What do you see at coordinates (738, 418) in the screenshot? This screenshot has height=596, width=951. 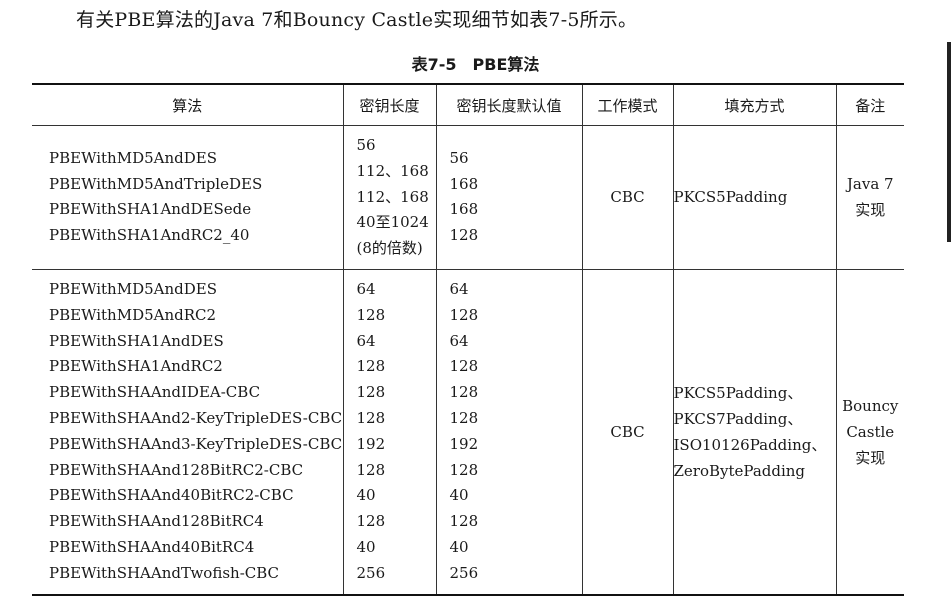 I see `cell-line: PKCS7Padding、` at bounding box center [738, 418].